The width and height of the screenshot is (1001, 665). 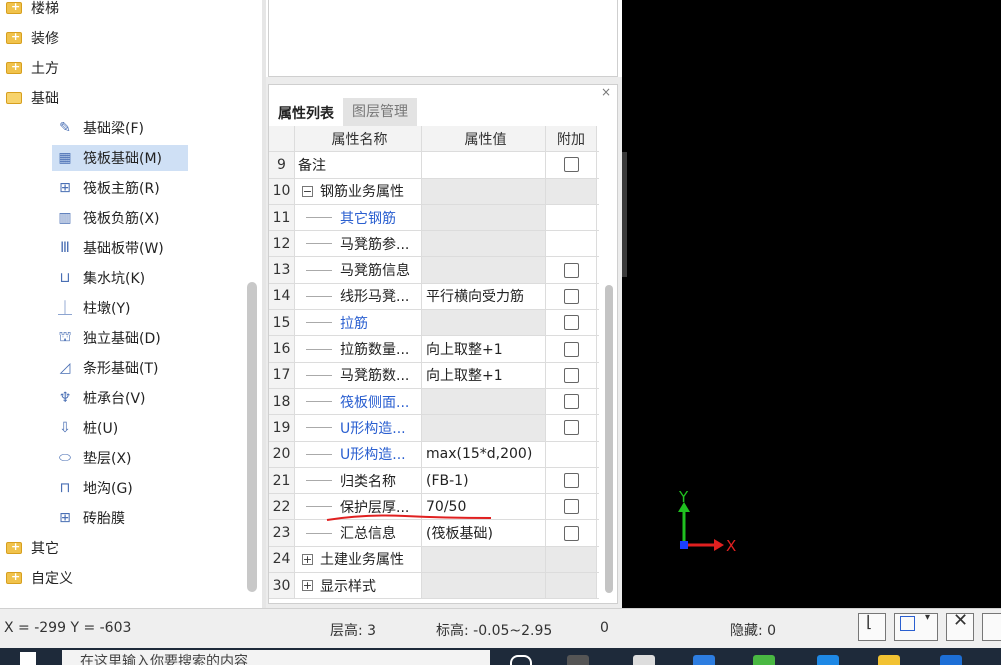 I want to click on property-row: 24 + 土建业务属性, so click(x=434, y=560).